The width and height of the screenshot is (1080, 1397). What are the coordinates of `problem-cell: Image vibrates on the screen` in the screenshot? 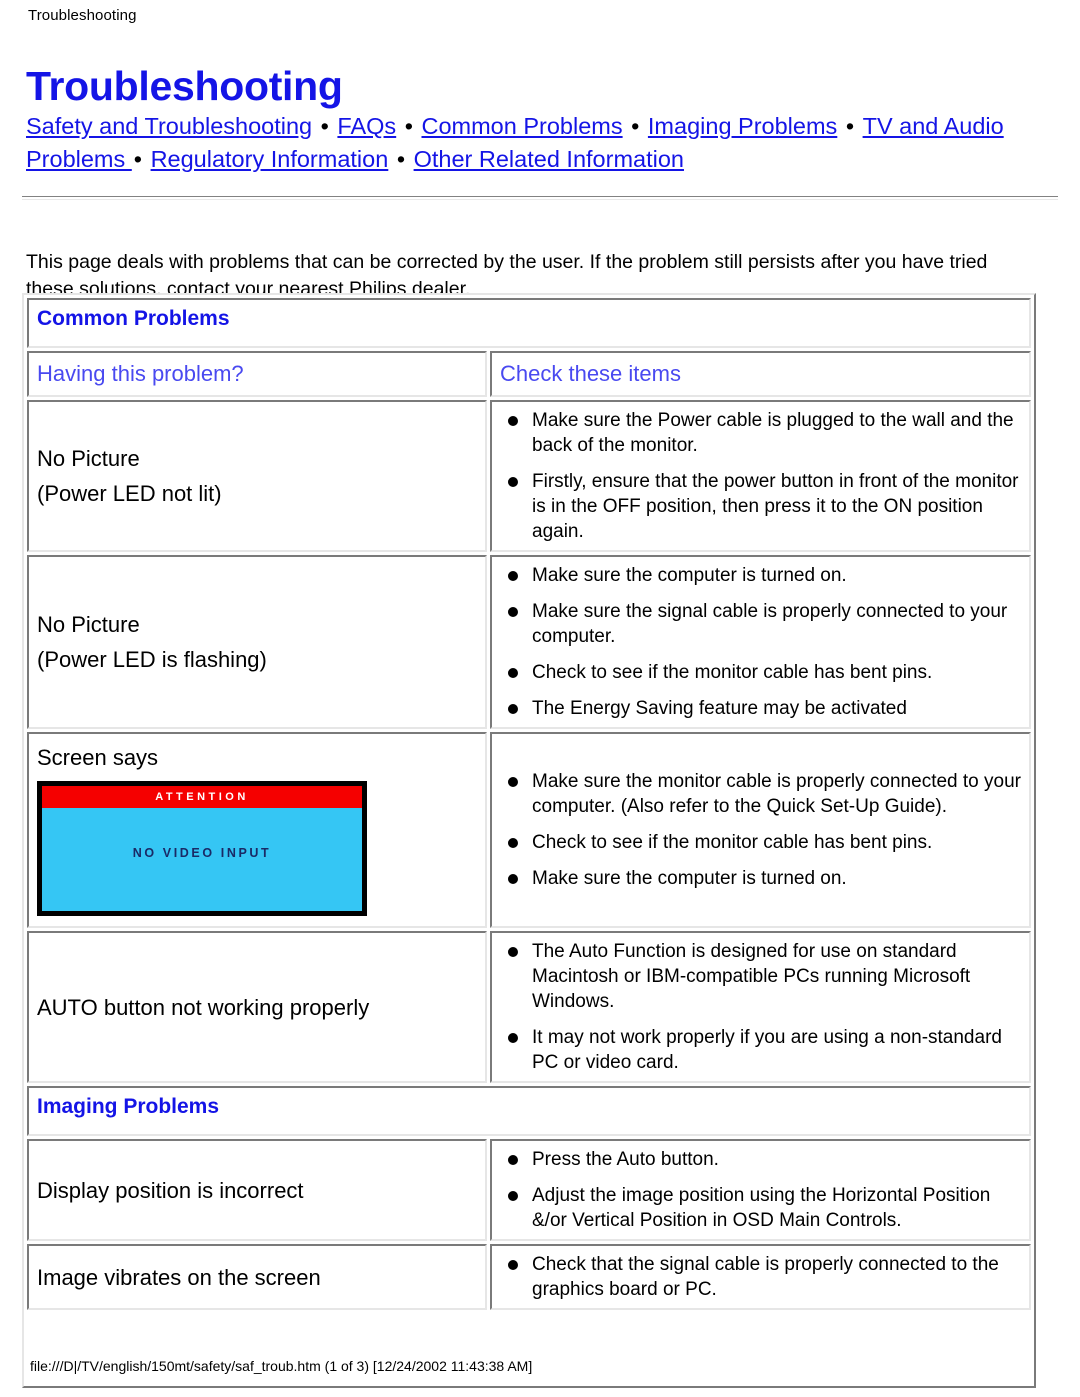 It's located at (257, 1277).